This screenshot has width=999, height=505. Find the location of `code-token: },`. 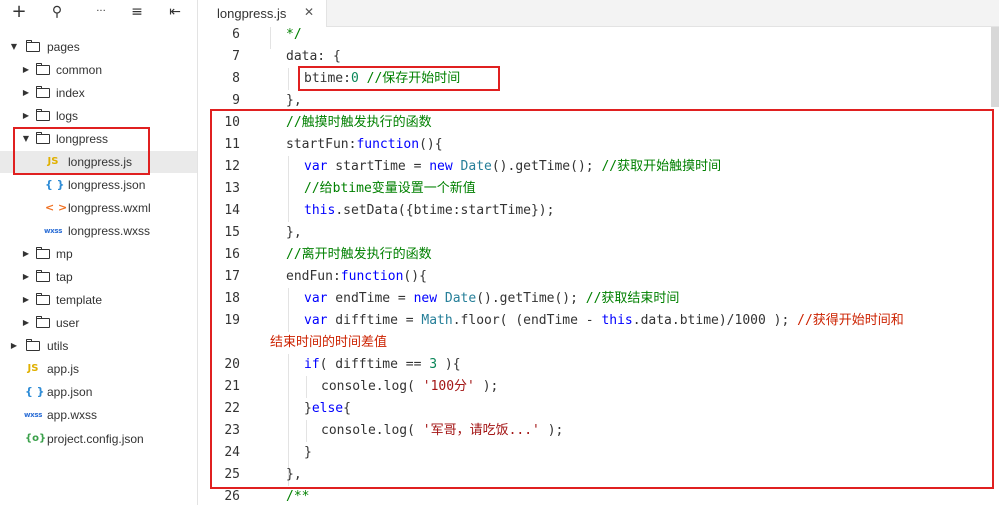

code-token: }, is located at coordinates (294, 232).